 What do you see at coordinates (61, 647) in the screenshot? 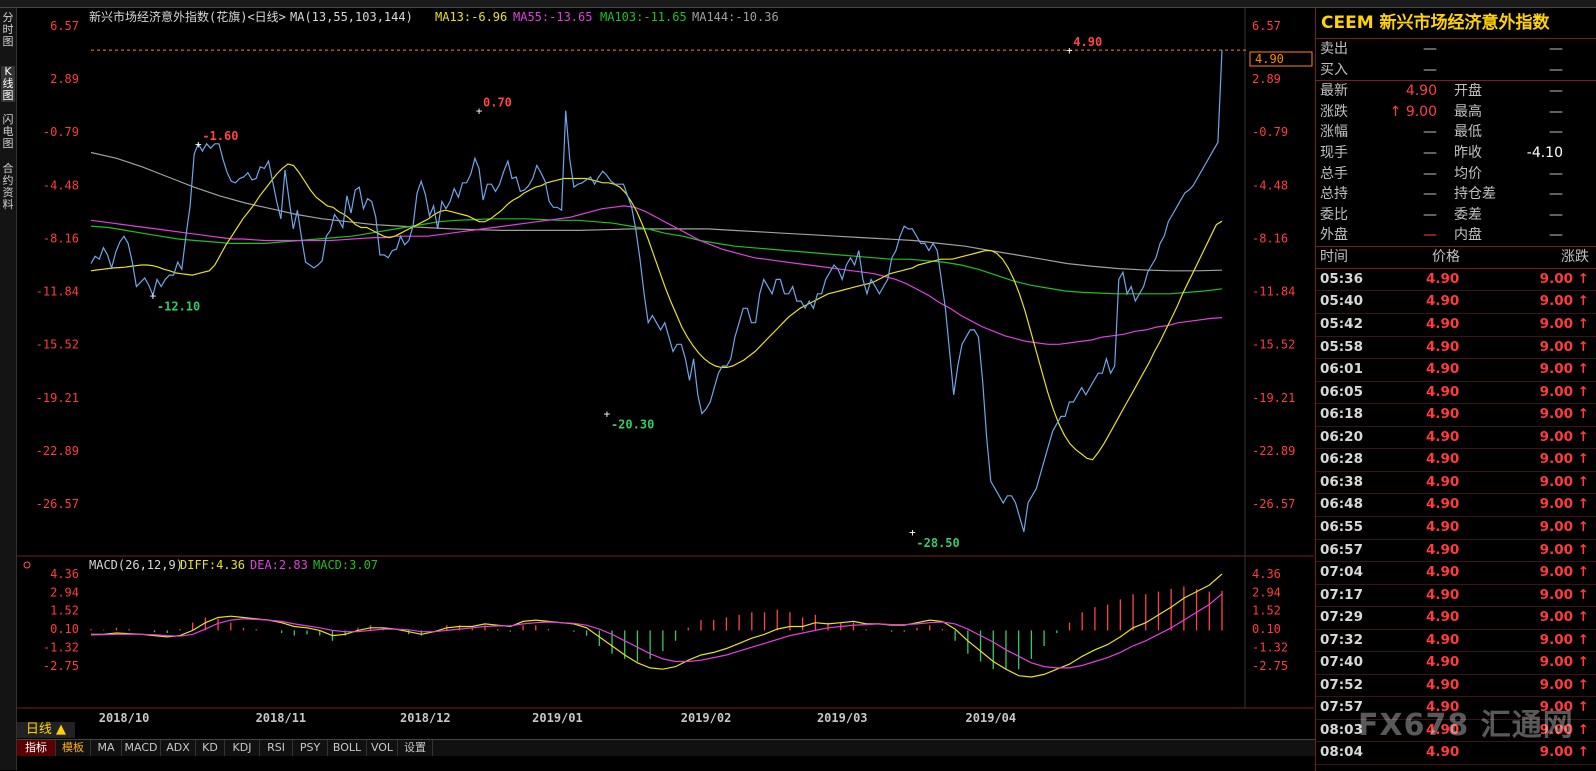
I see `macd-tick-label-left: -1.32` at bounding box center [61, 647].